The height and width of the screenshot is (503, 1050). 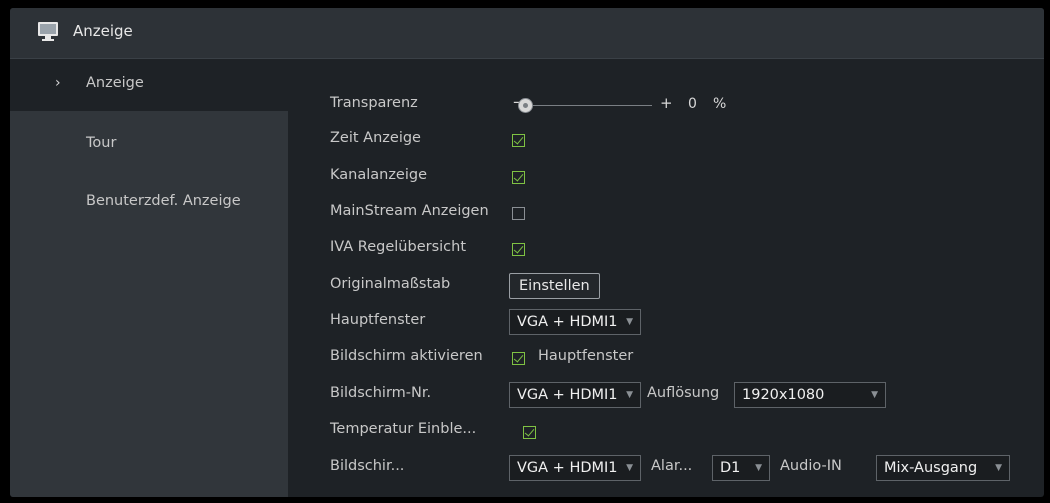 What do you see at coordinates (409, 211) in the screenshot?
I see `mainstream-display-label: MainStream Anzeigen` at bounding box center [409, 211].